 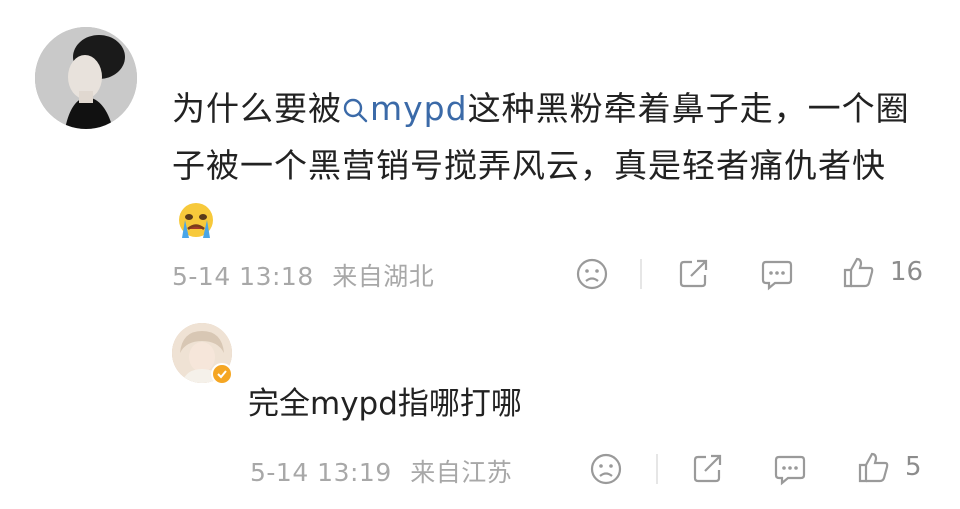 I want to click on comment-location: 来自湖北, so click(x=383, y=276).